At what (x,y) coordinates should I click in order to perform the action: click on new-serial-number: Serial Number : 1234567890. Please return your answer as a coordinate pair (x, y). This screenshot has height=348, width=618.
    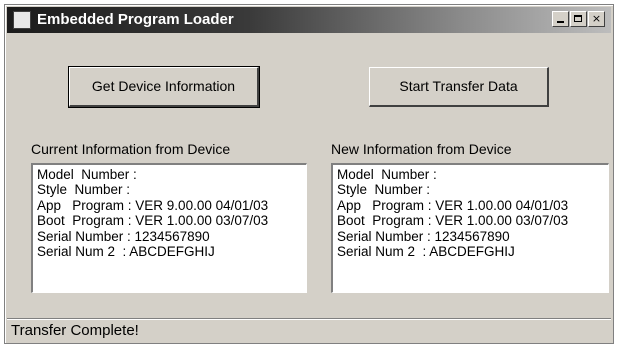
    Looking at the image, I should click on (423, 236).